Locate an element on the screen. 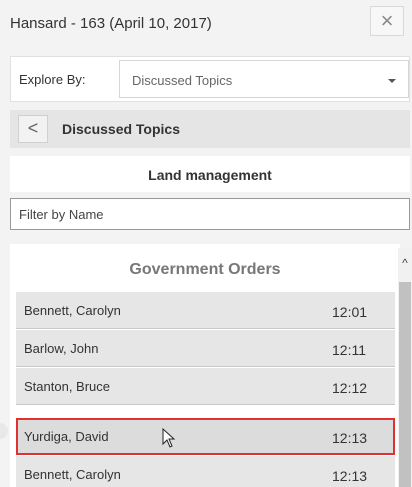  back-button: < is located at coordinates (33, 129).